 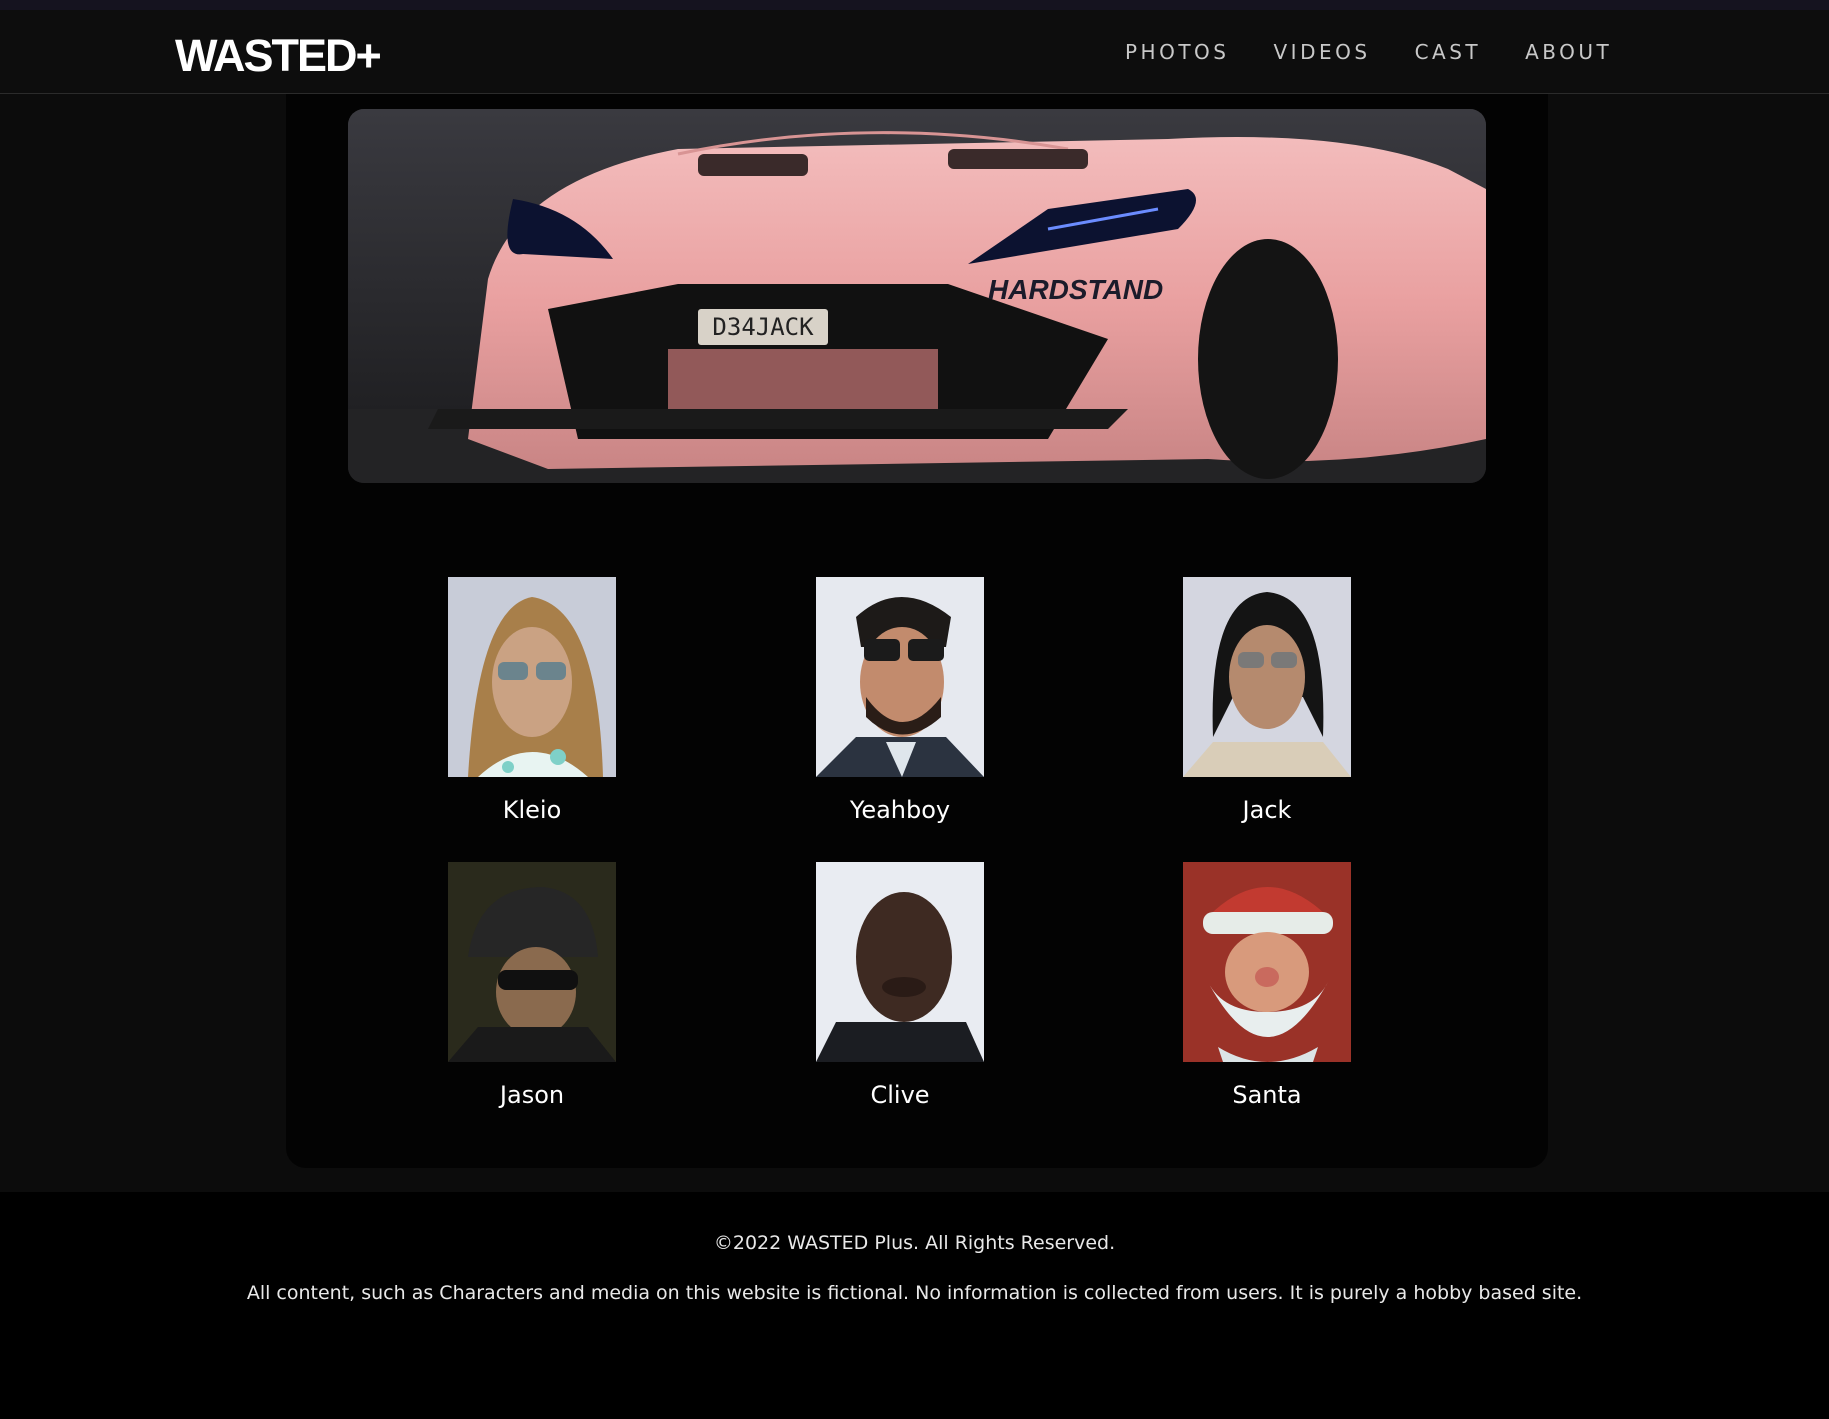 I want to click on cast-member-jason: Jason, so click(x=532, y=985).